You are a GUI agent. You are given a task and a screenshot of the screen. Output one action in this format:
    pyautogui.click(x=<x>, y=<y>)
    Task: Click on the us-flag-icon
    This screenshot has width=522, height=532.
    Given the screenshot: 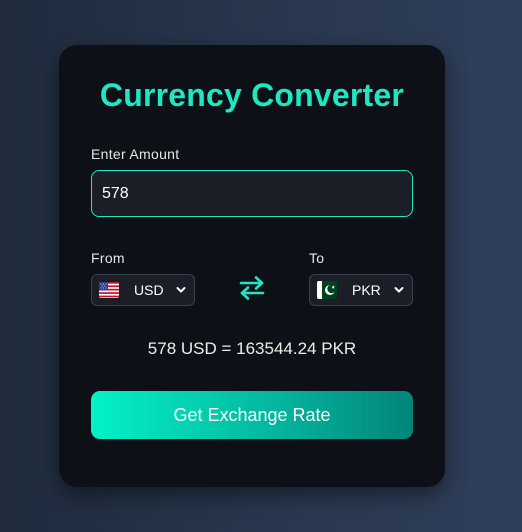 What is the action you would take?
    pyautogui.click(x=109, y=290)
    